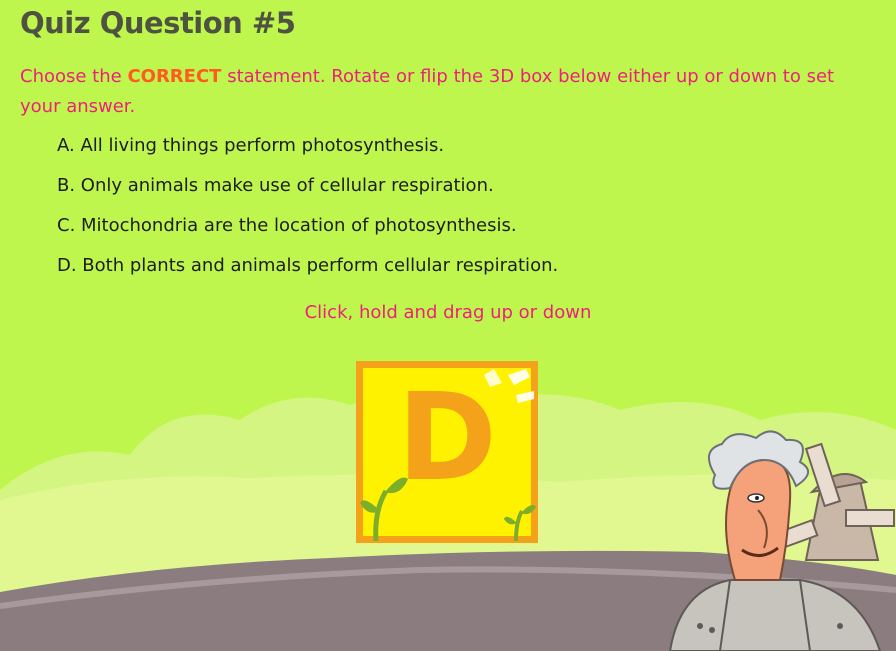 The width and height of the screenshot is (896, 651). I want to click on prompt-highlight: CORRECT, so click(174, 76).